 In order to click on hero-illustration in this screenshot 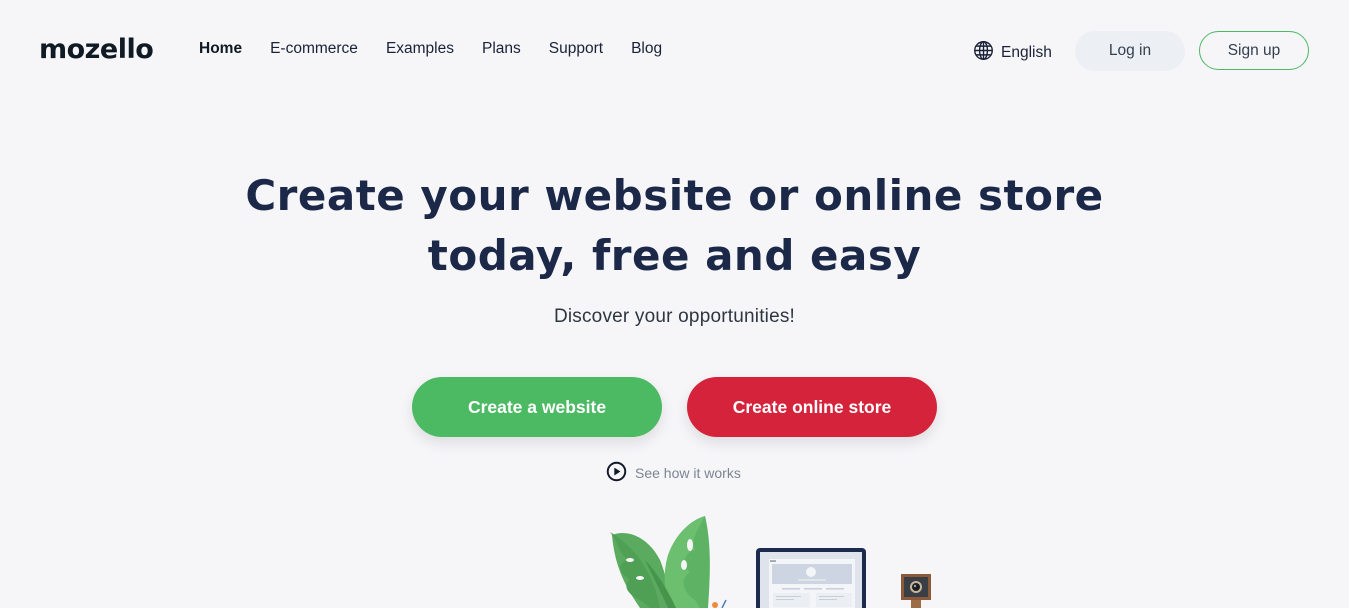, I will do `click(770, 562)`.